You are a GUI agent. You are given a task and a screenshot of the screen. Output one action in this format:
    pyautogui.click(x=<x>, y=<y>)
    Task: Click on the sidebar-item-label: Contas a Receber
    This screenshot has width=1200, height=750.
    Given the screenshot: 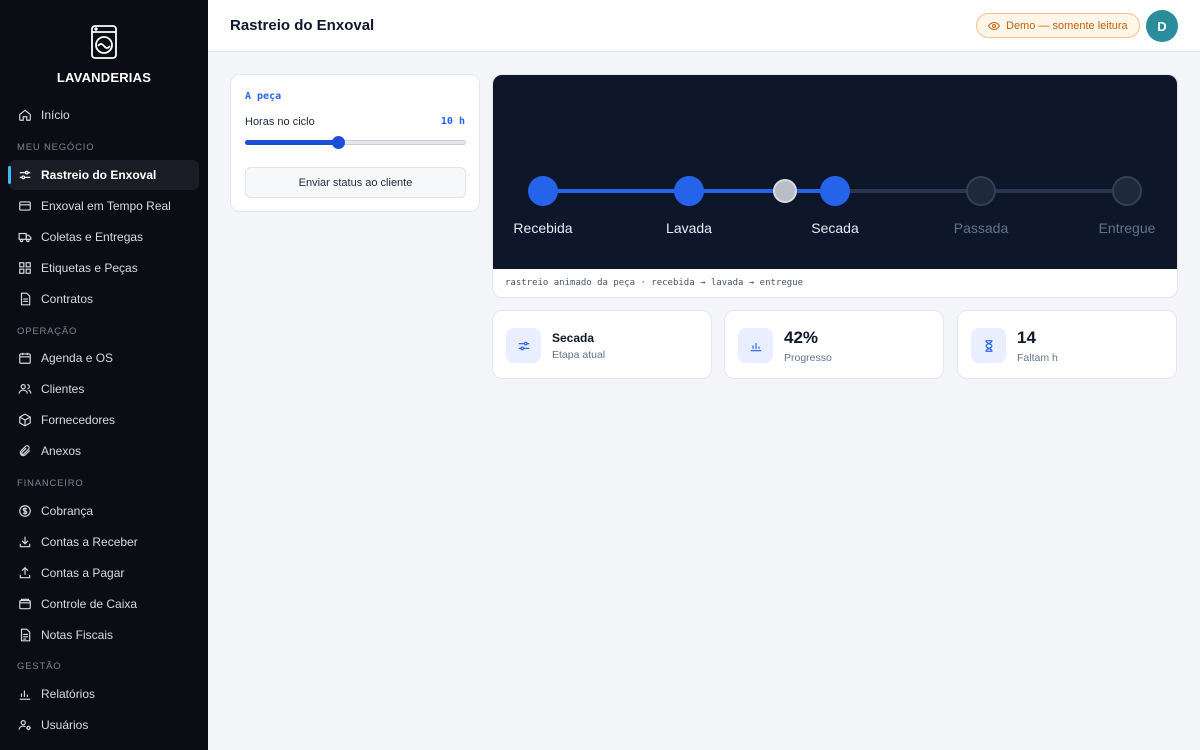 What is the action you would take?
    pyautogui.click(x=89, y=542)
    